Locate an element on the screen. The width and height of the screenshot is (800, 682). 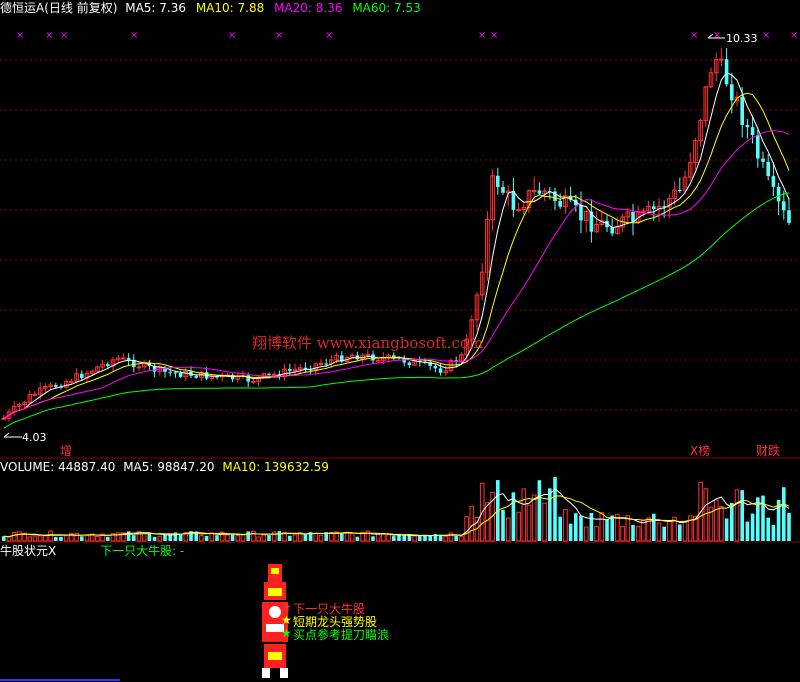
event-marker-left: 增 is located at coordinates (66, 450).